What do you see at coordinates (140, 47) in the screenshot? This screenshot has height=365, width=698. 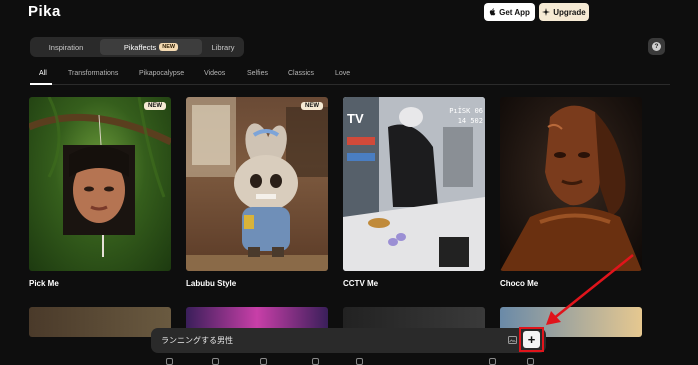 I see `tab-label: Pikaffects` at bounding box center [140, 47].